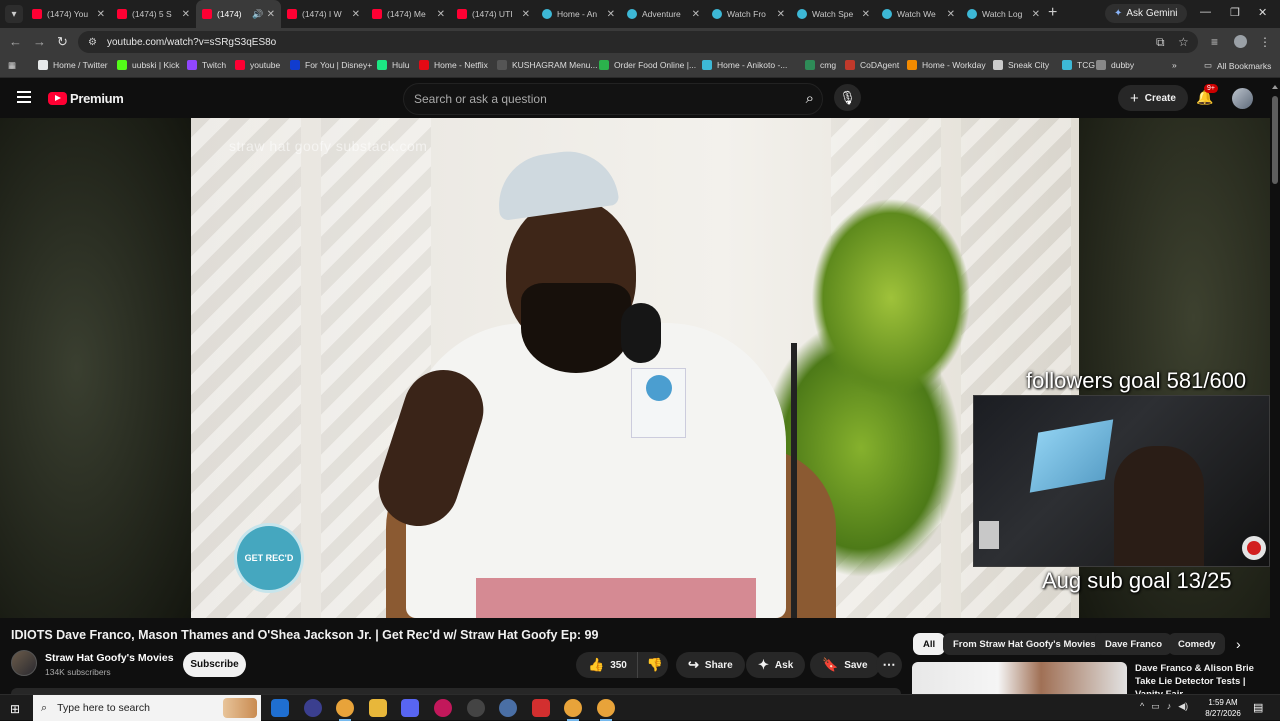  What do you see at coordinates (946, 65) in the screenshot?
I see `bookmark-item: Home - Workday` at bounding box center [946, 65].